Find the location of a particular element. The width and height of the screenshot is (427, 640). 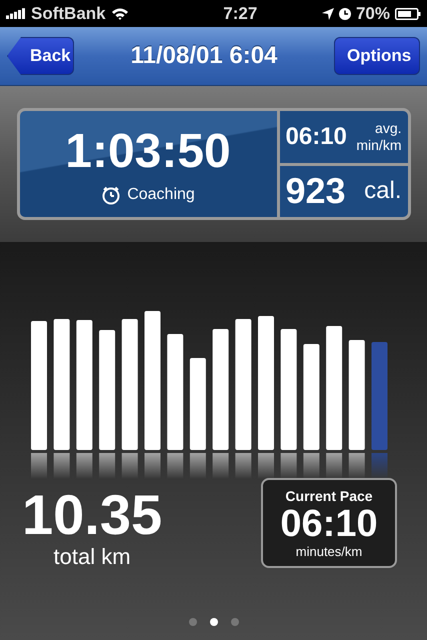

options-button: Options is located at coordinates (377, 56).